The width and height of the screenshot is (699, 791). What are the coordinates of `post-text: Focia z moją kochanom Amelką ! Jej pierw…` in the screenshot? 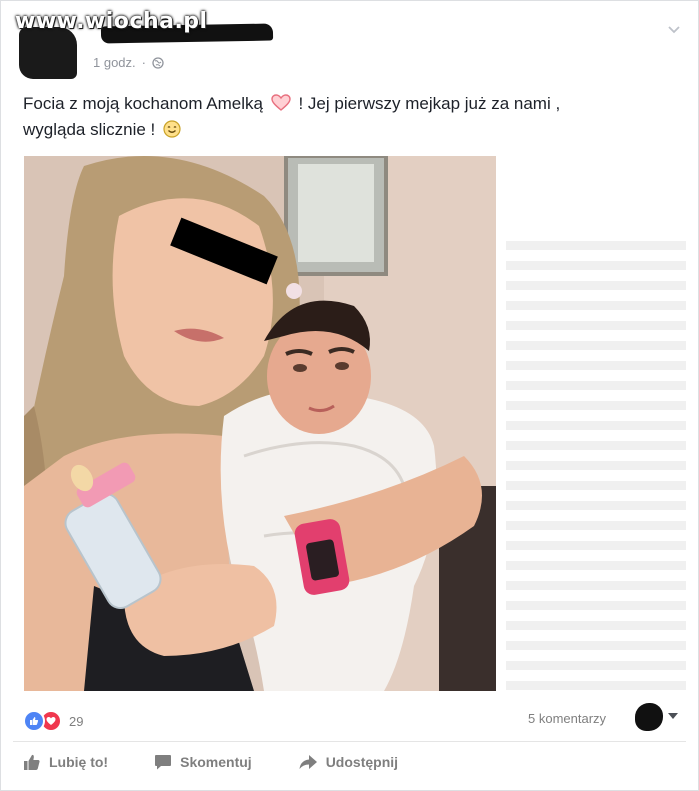 It's located at (343, 117).